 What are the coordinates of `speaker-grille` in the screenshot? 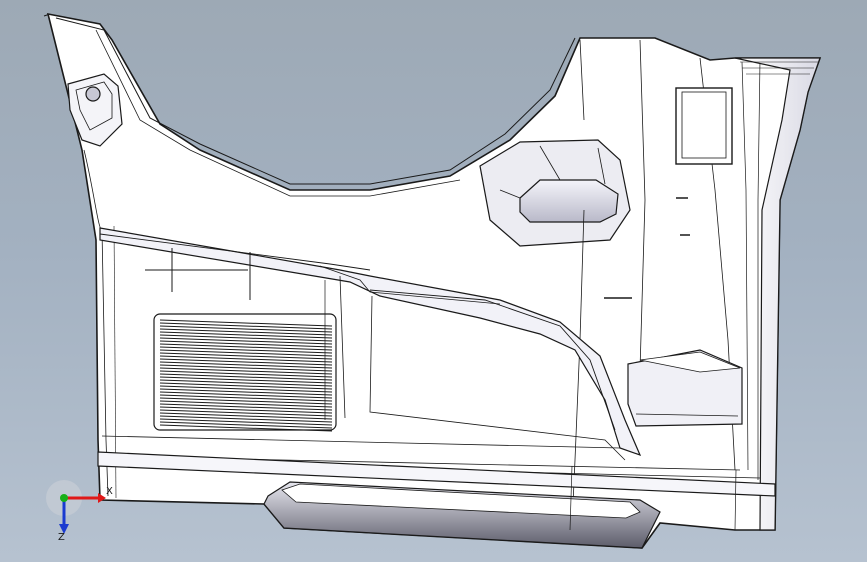 It's located at (245, 372).